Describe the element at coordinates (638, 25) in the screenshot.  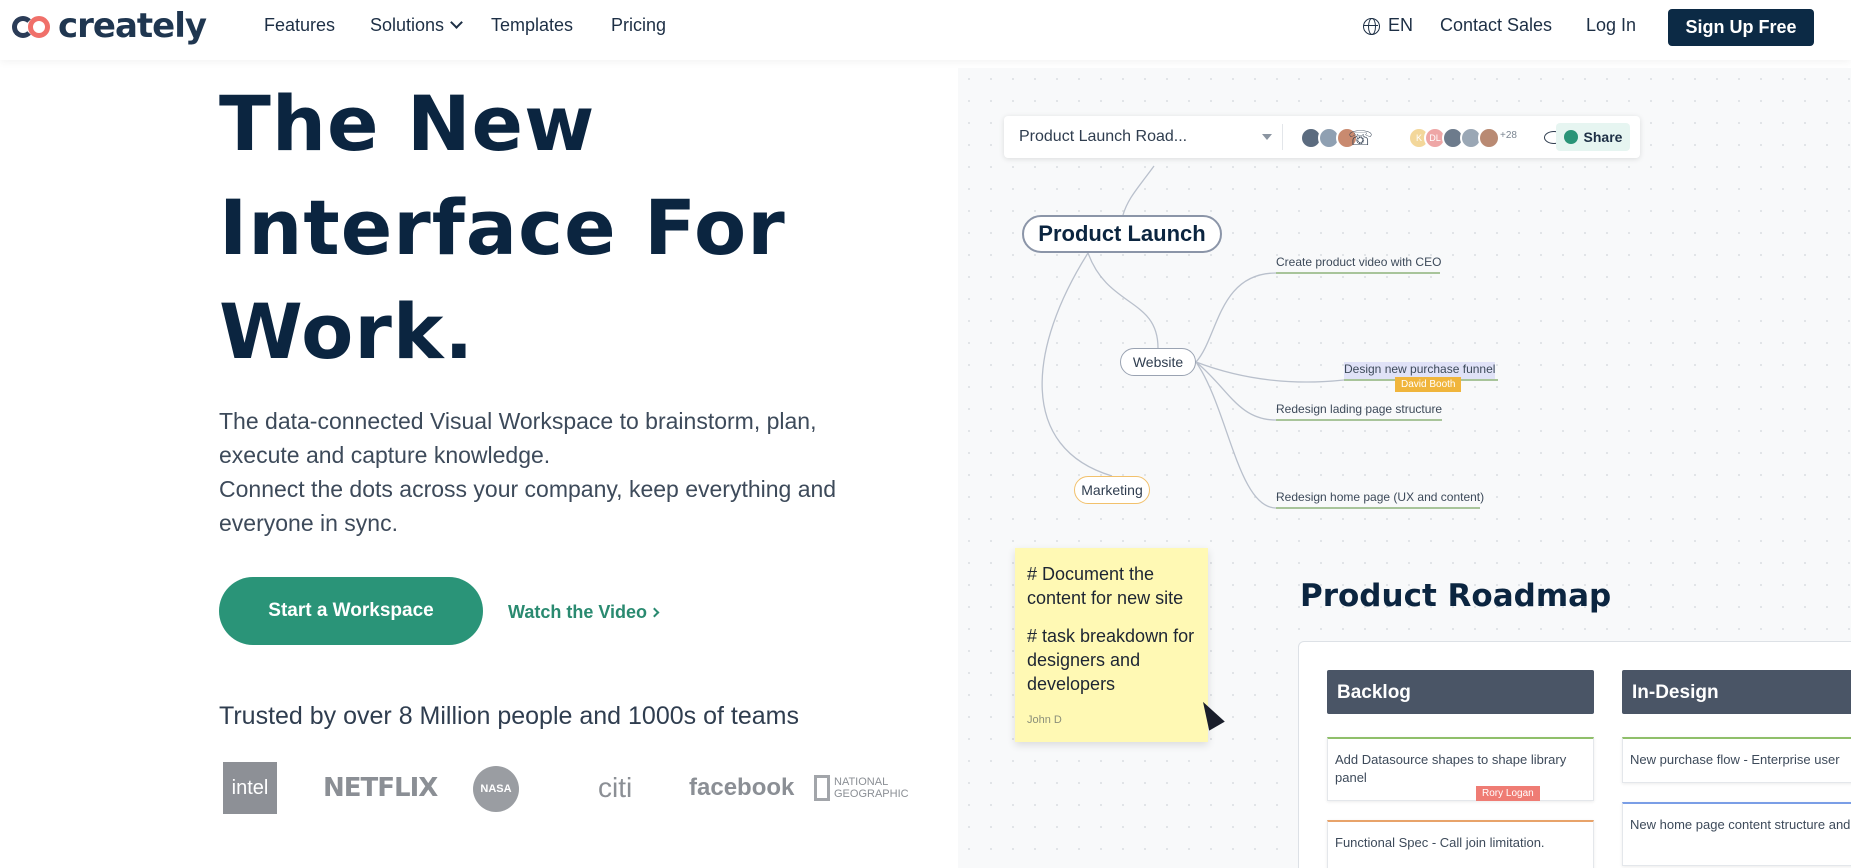
I see `nav-pricing: Pricing` at that location.